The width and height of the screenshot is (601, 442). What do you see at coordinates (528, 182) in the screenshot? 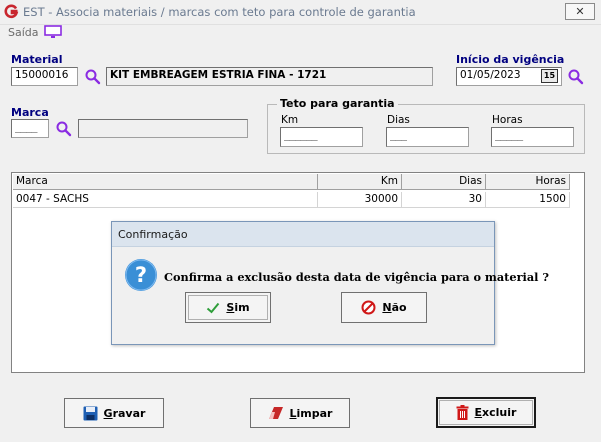
I see `column-header-horas: Horas` at bounding box center [528, 182].